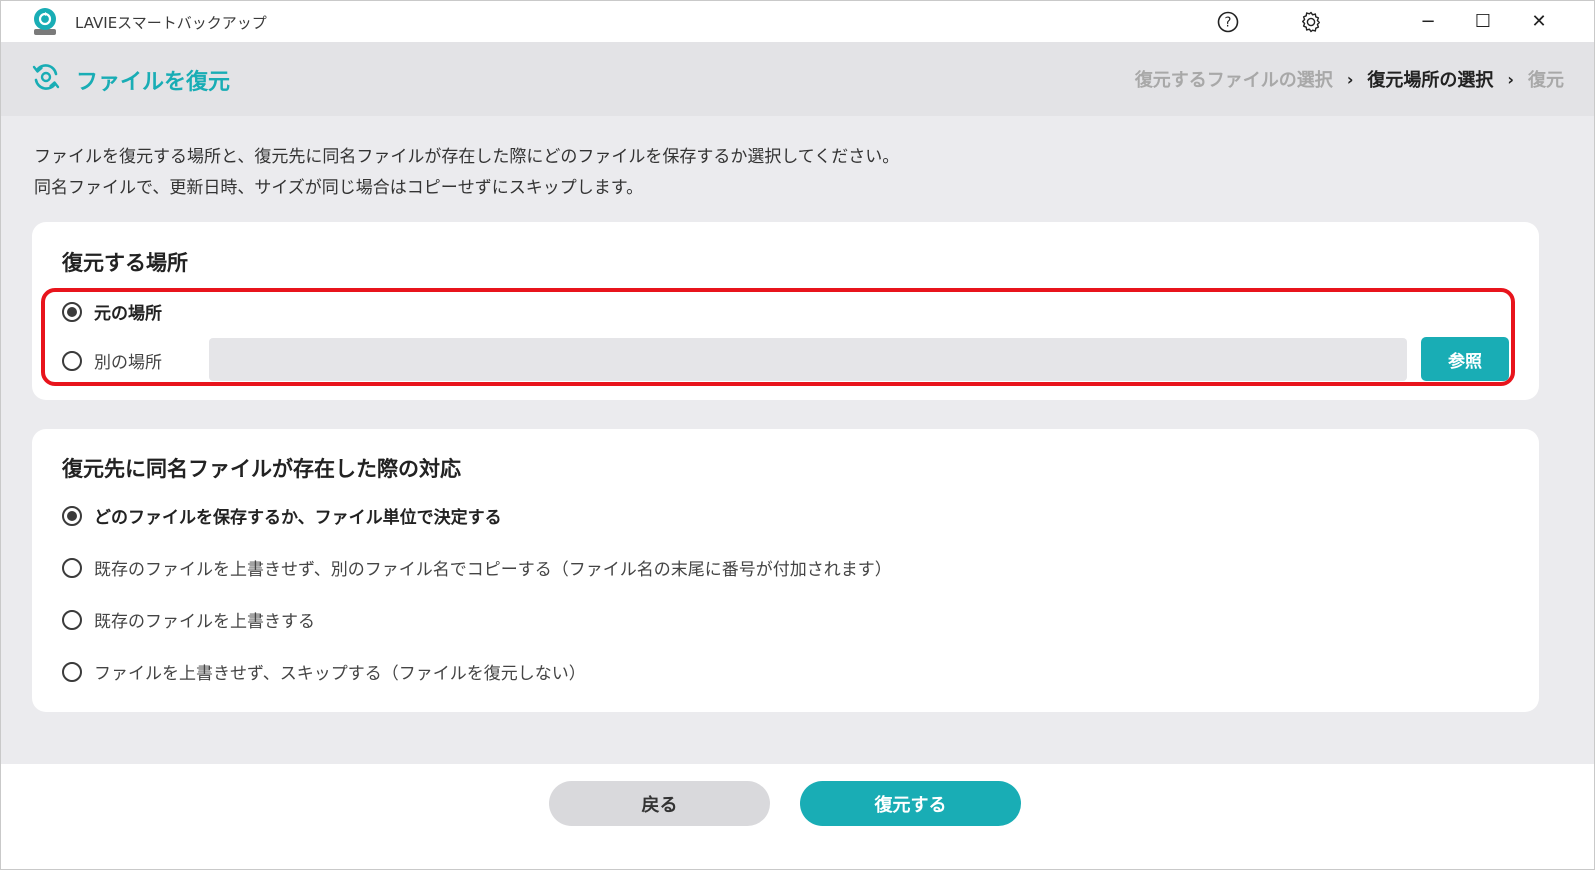 Image resolution: width=1595 pixels, height=870 pixels. Describe the element at coordinates (1465, 359) in the screenshot. I see `browse-button: 参照` at that location.